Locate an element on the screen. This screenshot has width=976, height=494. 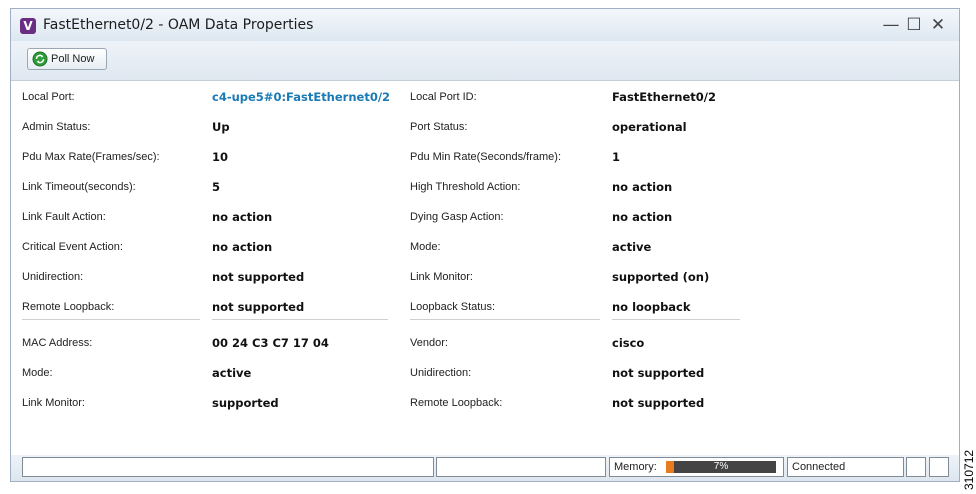
status-bar: Memory: 7% Connected is located at coordinates (485, 468).